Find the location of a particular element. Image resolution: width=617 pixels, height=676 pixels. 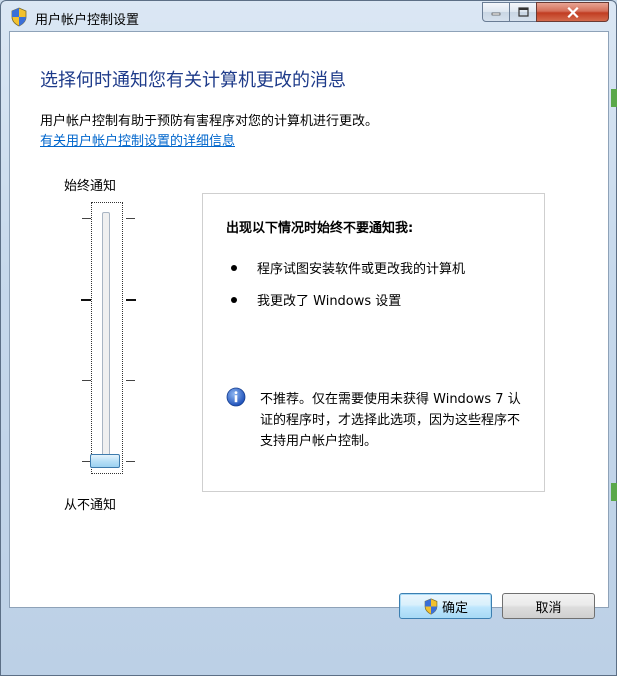

maximize-button is located at coordinates (523, 12).